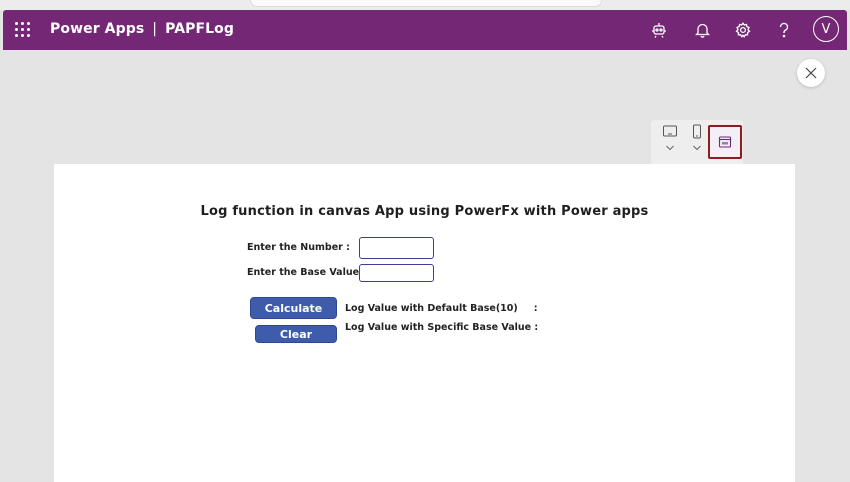  I want to click on clear-button: Clear, so click(296, 334).